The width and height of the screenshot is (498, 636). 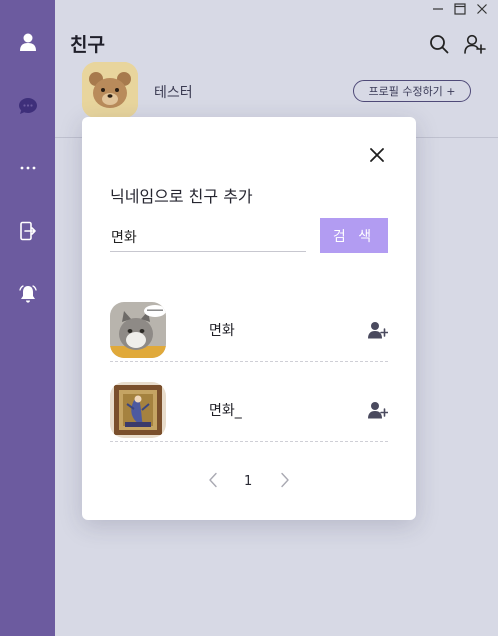 What do you see at coordinates (222, 331) in the screenshot?
I see `result-name: 면화` at bounding box center [222, 331].